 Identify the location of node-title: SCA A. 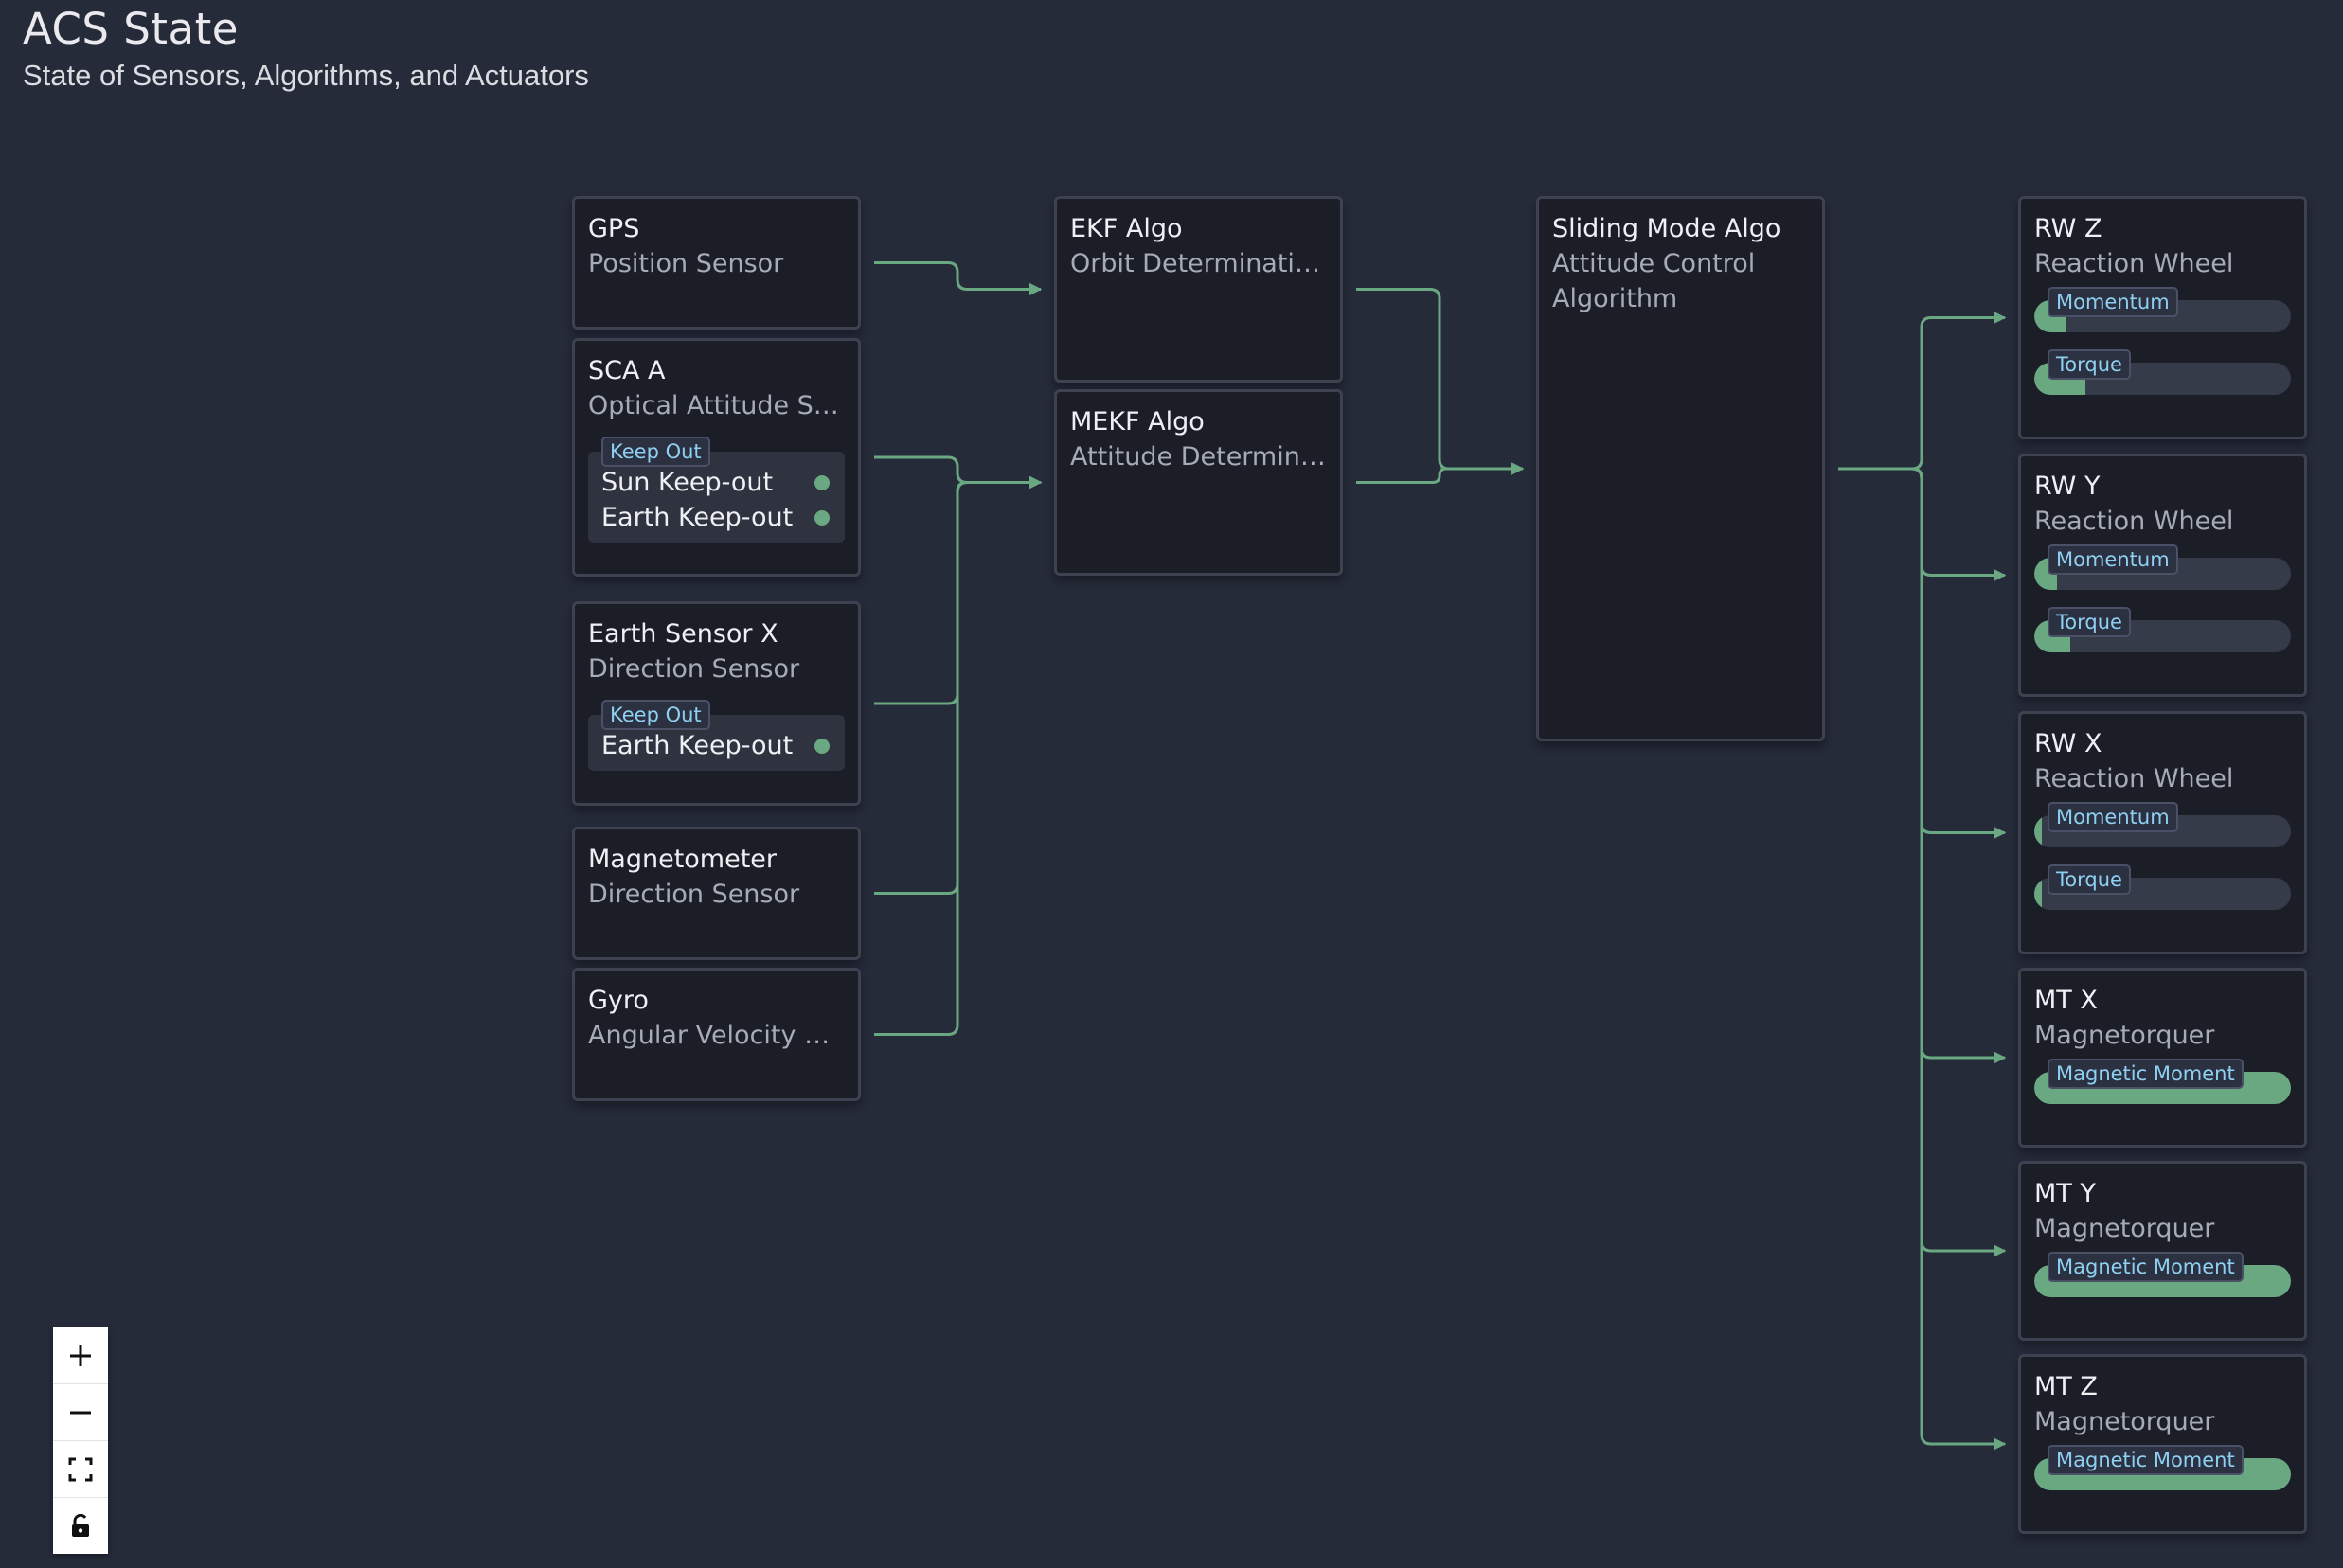
(627, 370).